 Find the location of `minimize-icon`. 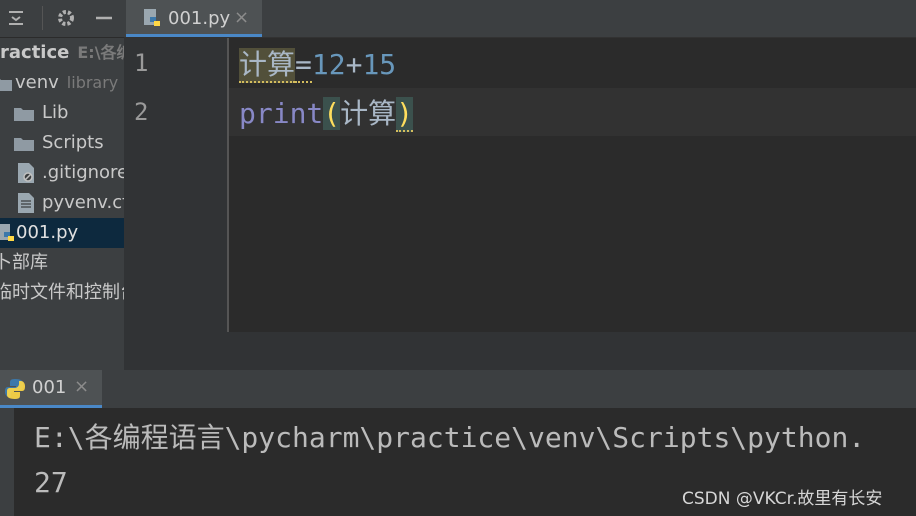

minimize-icon is located at coordinates (104, 18).